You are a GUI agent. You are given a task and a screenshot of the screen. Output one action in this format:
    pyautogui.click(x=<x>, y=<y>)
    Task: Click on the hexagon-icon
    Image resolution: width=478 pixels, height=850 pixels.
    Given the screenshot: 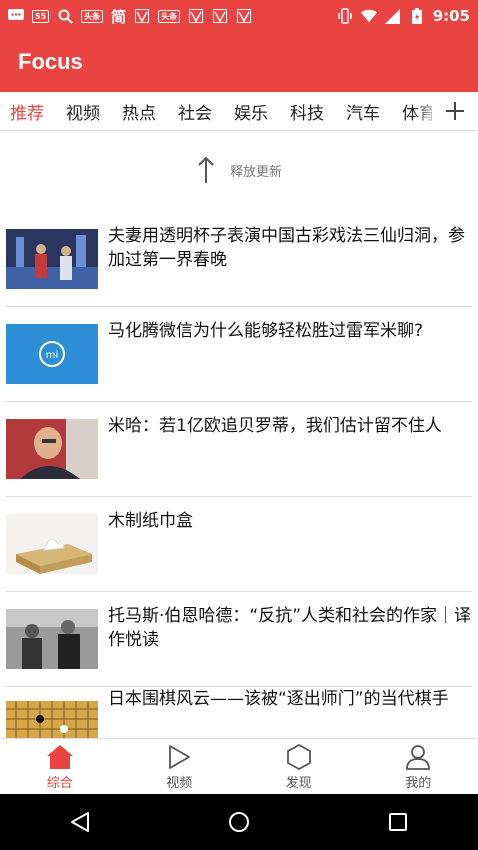 What is the action you would take?
    pyautogui.click(x=298, y=756)
    